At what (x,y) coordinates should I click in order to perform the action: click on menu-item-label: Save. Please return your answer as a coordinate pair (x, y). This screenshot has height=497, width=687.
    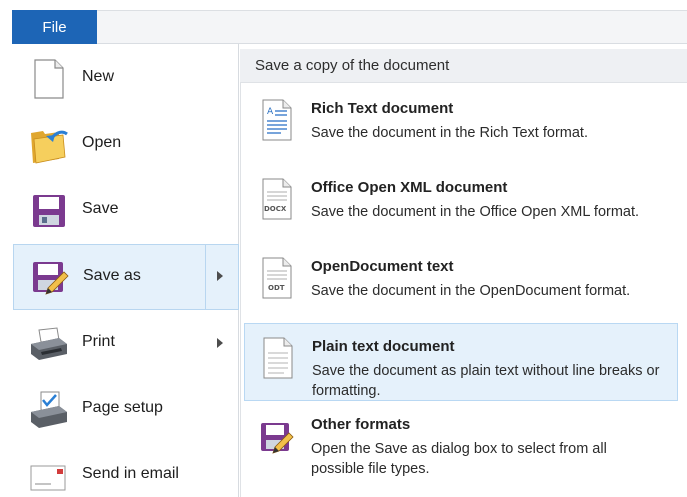
    Looking at the image, I should click on (100, 208).